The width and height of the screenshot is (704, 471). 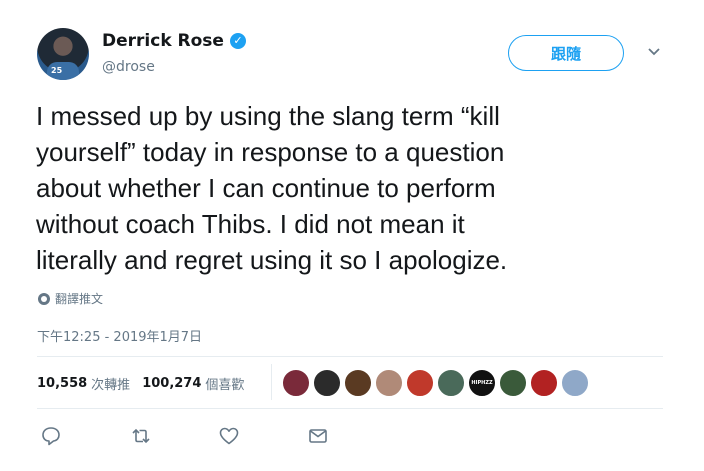 I want to click on liker-avatar-text: HIPHZZ, so click(x=482, y=383).